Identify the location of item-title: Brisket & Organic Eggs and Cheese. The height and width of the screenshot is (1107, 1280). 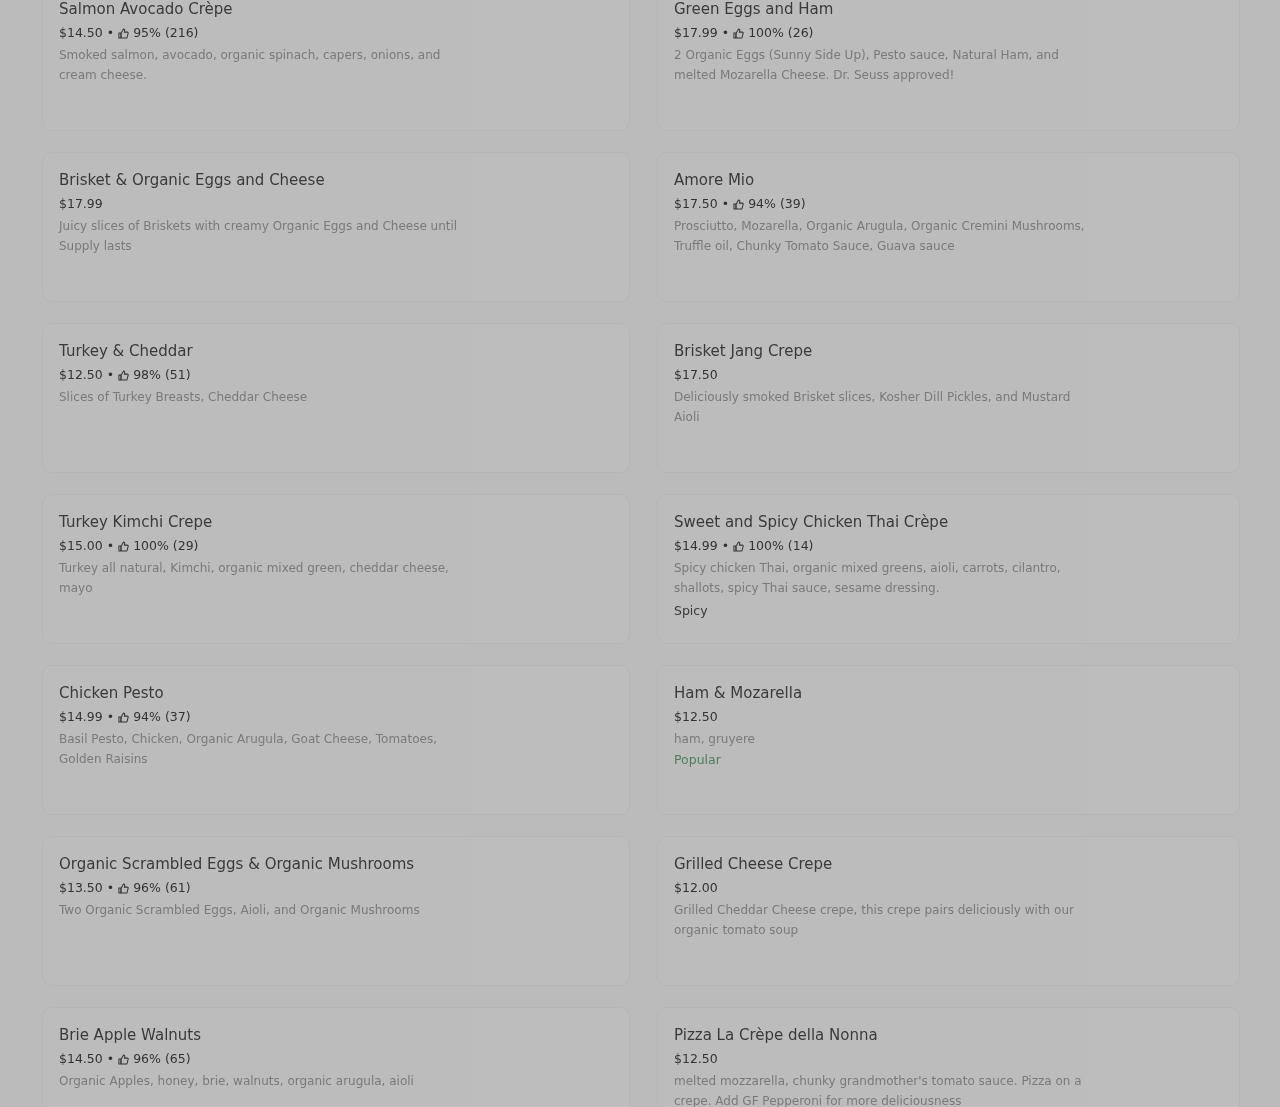
(192, 180).